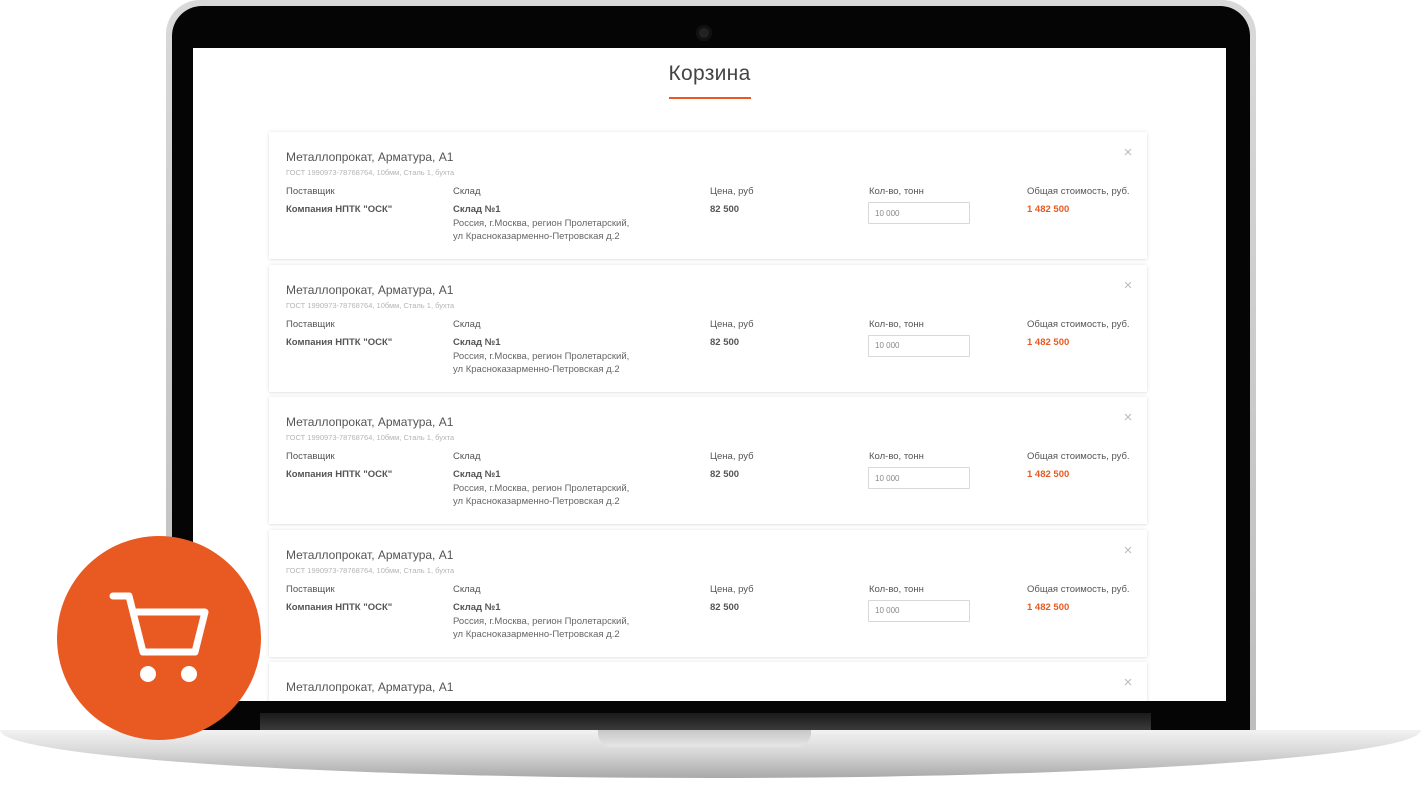  What do you see at coordinates (708, 681) in the screenshot?
I see `cart-item: Металлопрокат, Арматура, А1 ×` at bounding box center [708, 681].